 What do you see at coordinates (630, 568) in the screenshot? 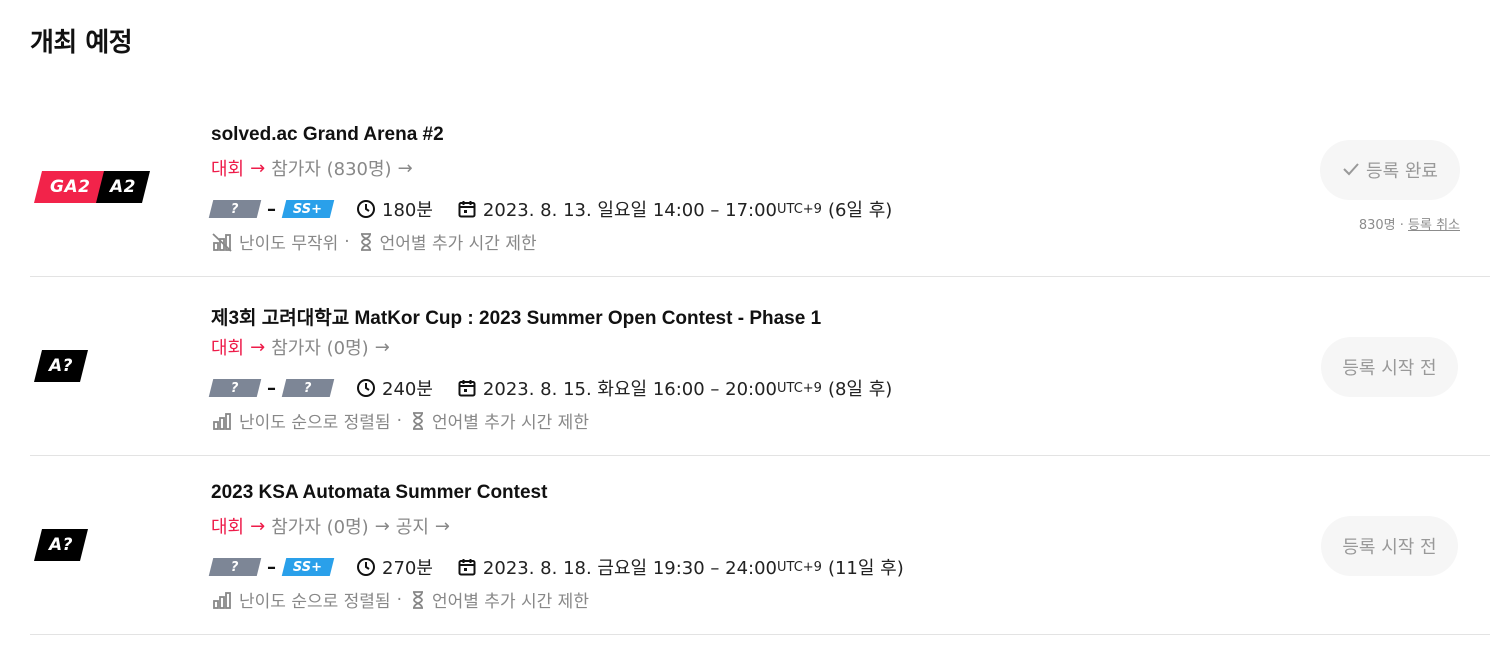
I see `contest-datetime: 2023. 8. 18. 금요일 19:30 – 24:00` at bounding box center [630, 568].